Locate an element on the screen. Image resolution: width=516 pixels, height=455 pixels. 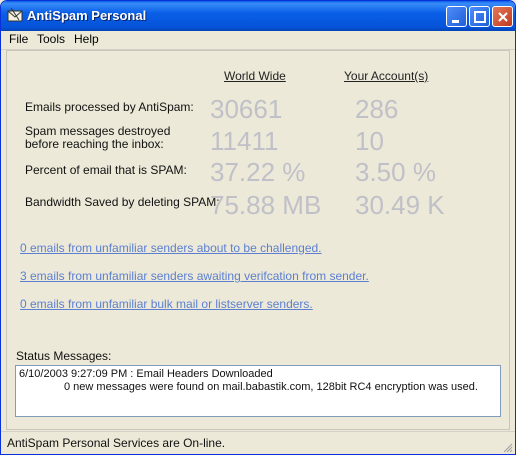
stat-account-percent-spam: 3.50 % is located at coordinates (395, 172).